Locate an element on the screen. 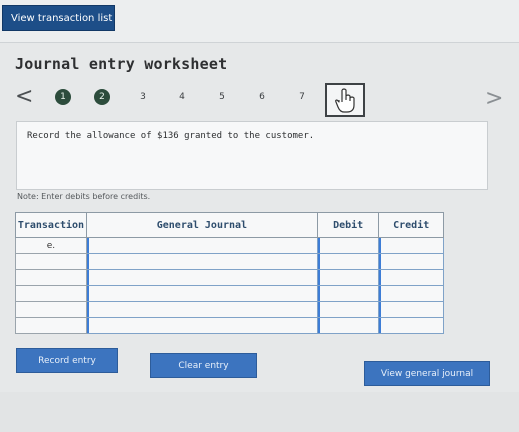 Image resolution: width=519 pixels, height=432 pixels. header-credit: Credit is located at coordinates (411, 225).